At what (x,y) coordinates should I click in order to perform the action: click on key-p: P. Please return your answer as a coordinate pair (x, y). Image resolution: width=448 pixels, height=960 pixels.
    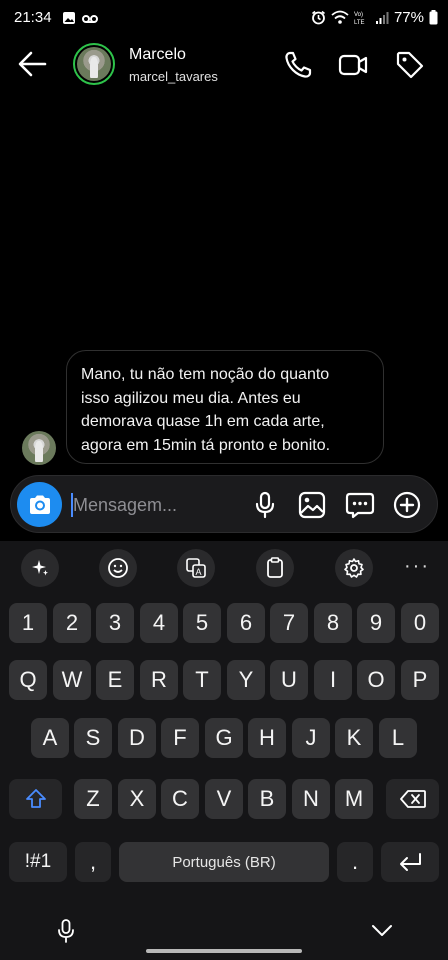
    Looking at the image, I should click on (420, 680).